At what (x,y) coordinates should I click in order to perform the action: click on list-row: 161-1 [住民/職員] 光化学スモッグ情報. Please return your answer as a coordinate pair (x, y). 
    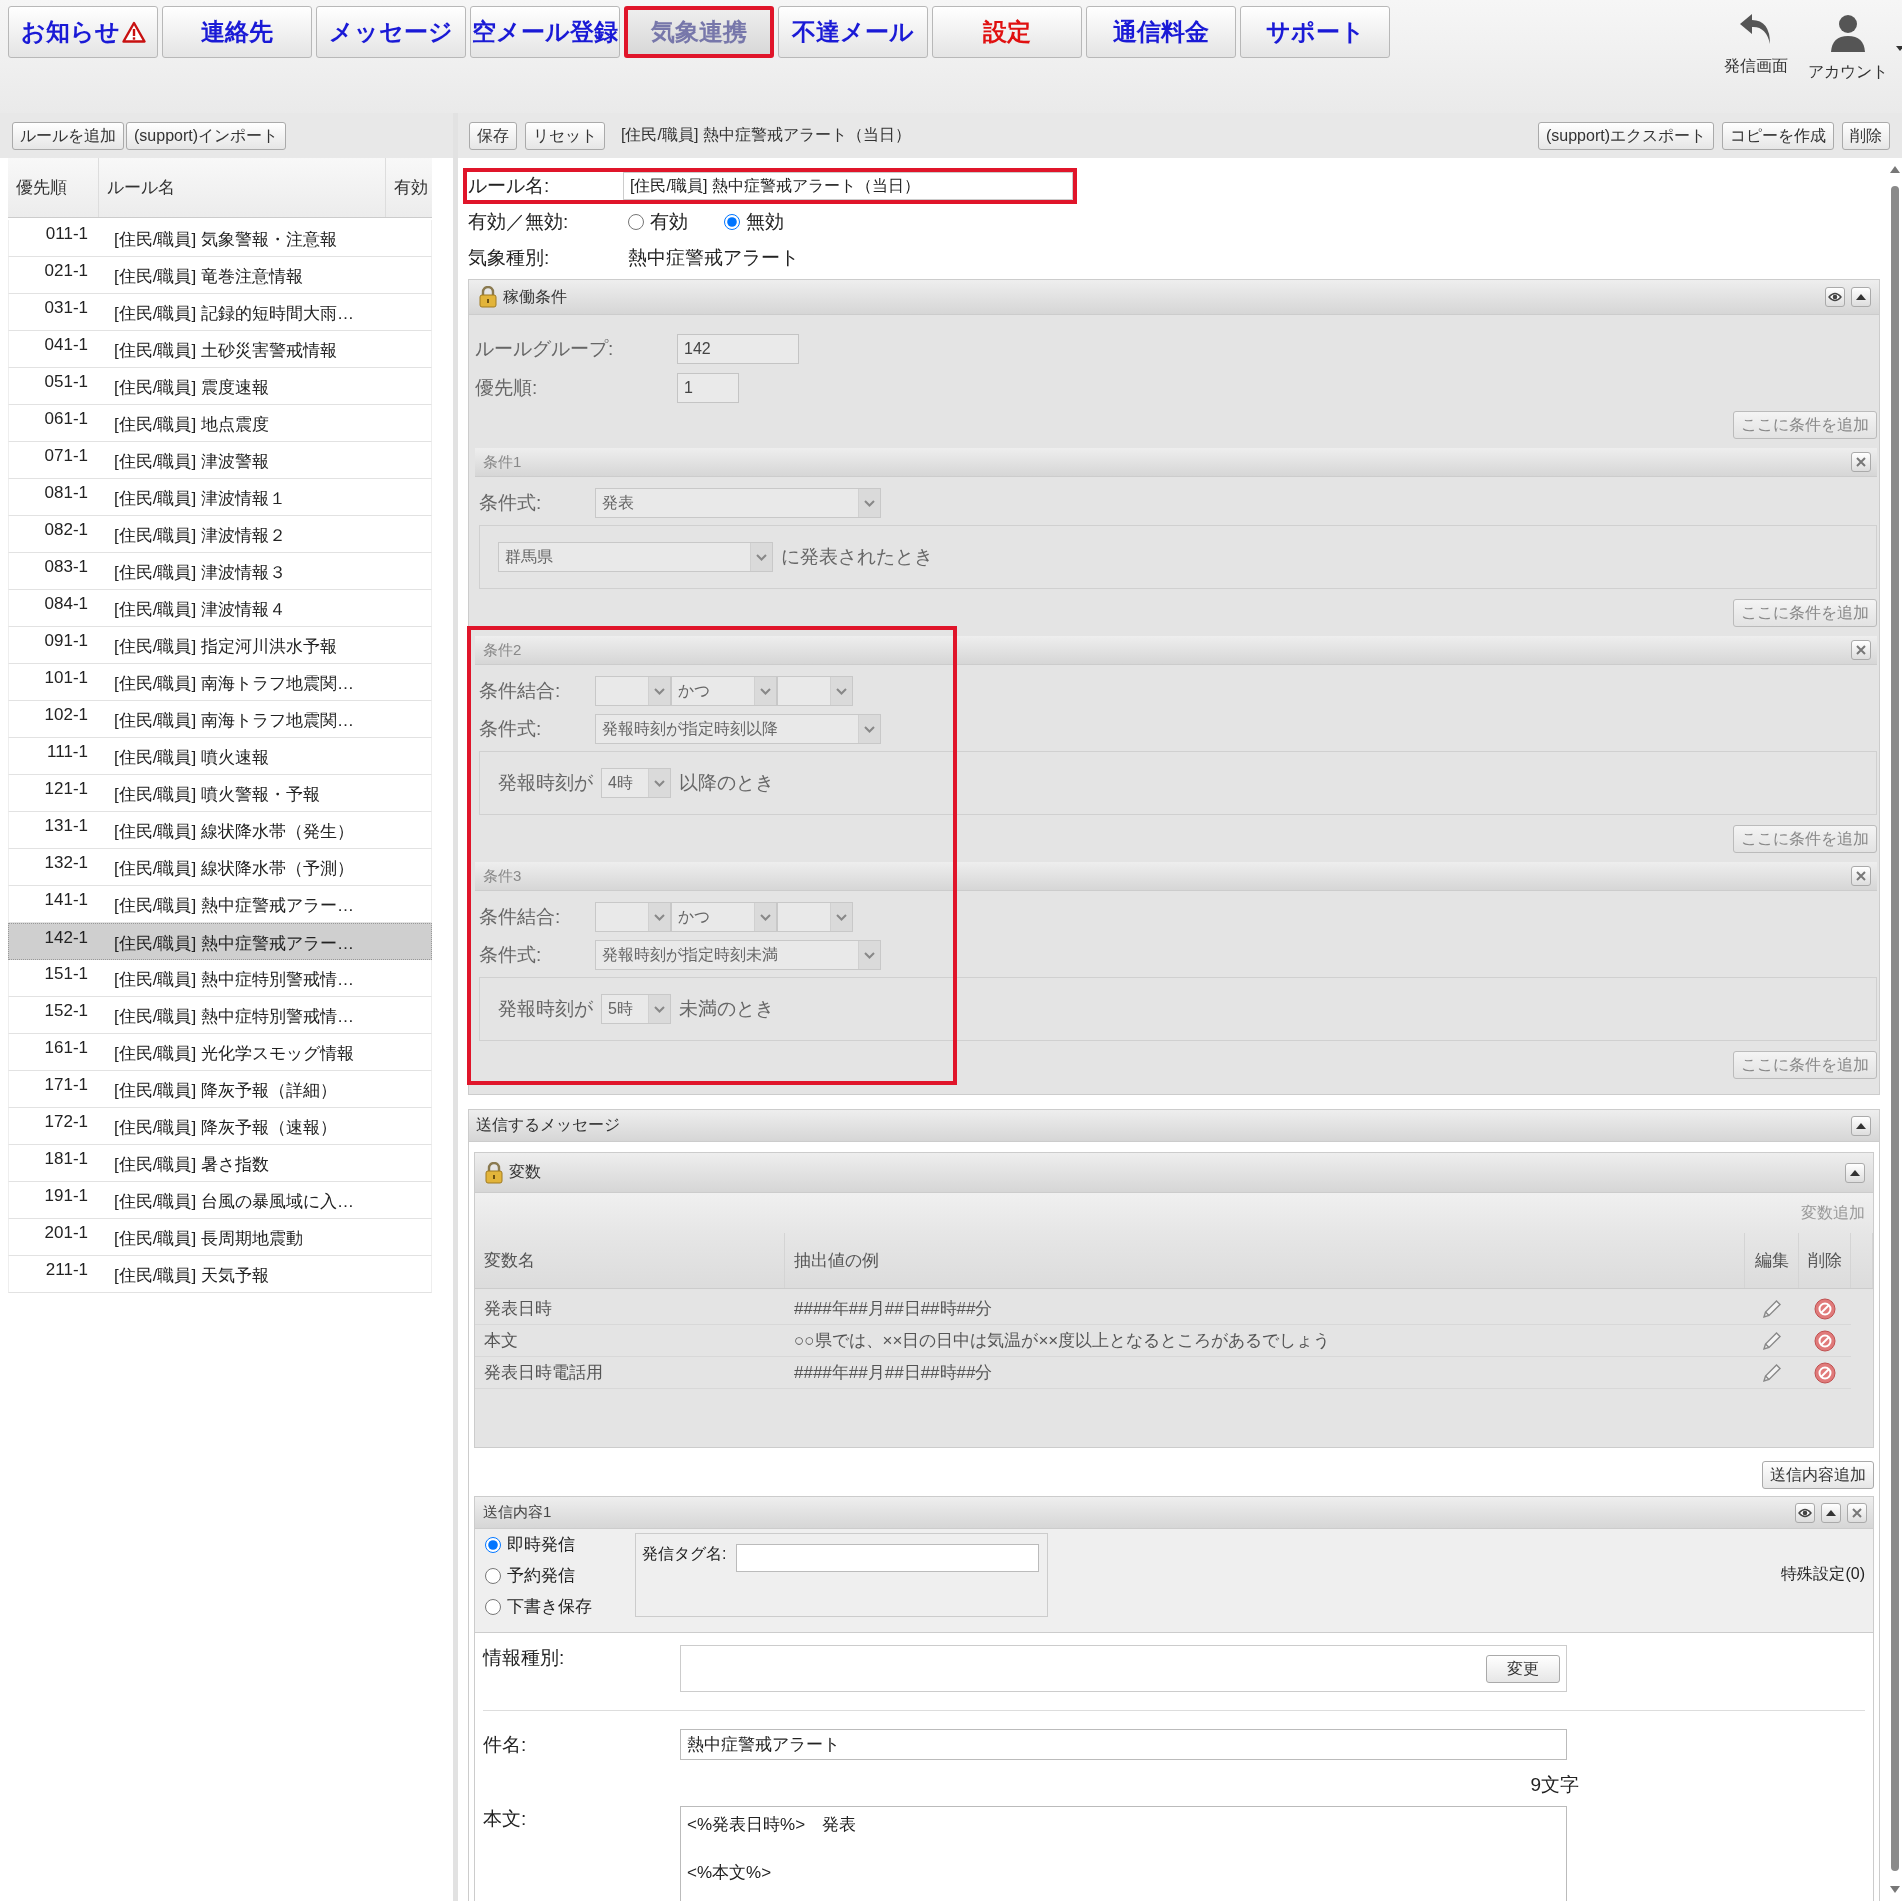
    Looking at the image, I should click on (220, 1052).